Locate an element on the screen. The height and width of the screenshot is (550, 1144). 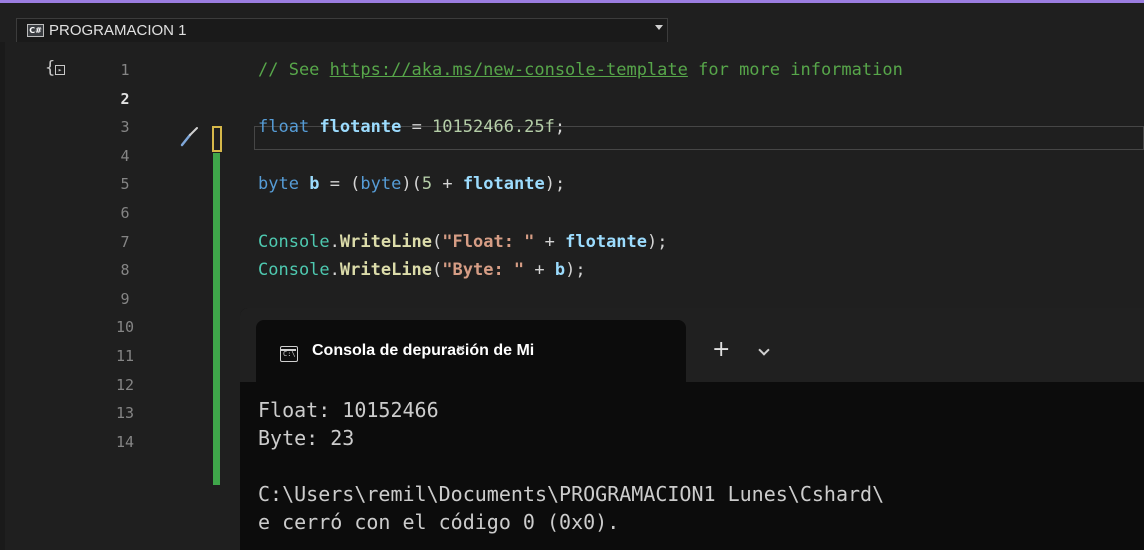
code-token: https://aka.ms/new-console-template is located at coordinates (509, 70).